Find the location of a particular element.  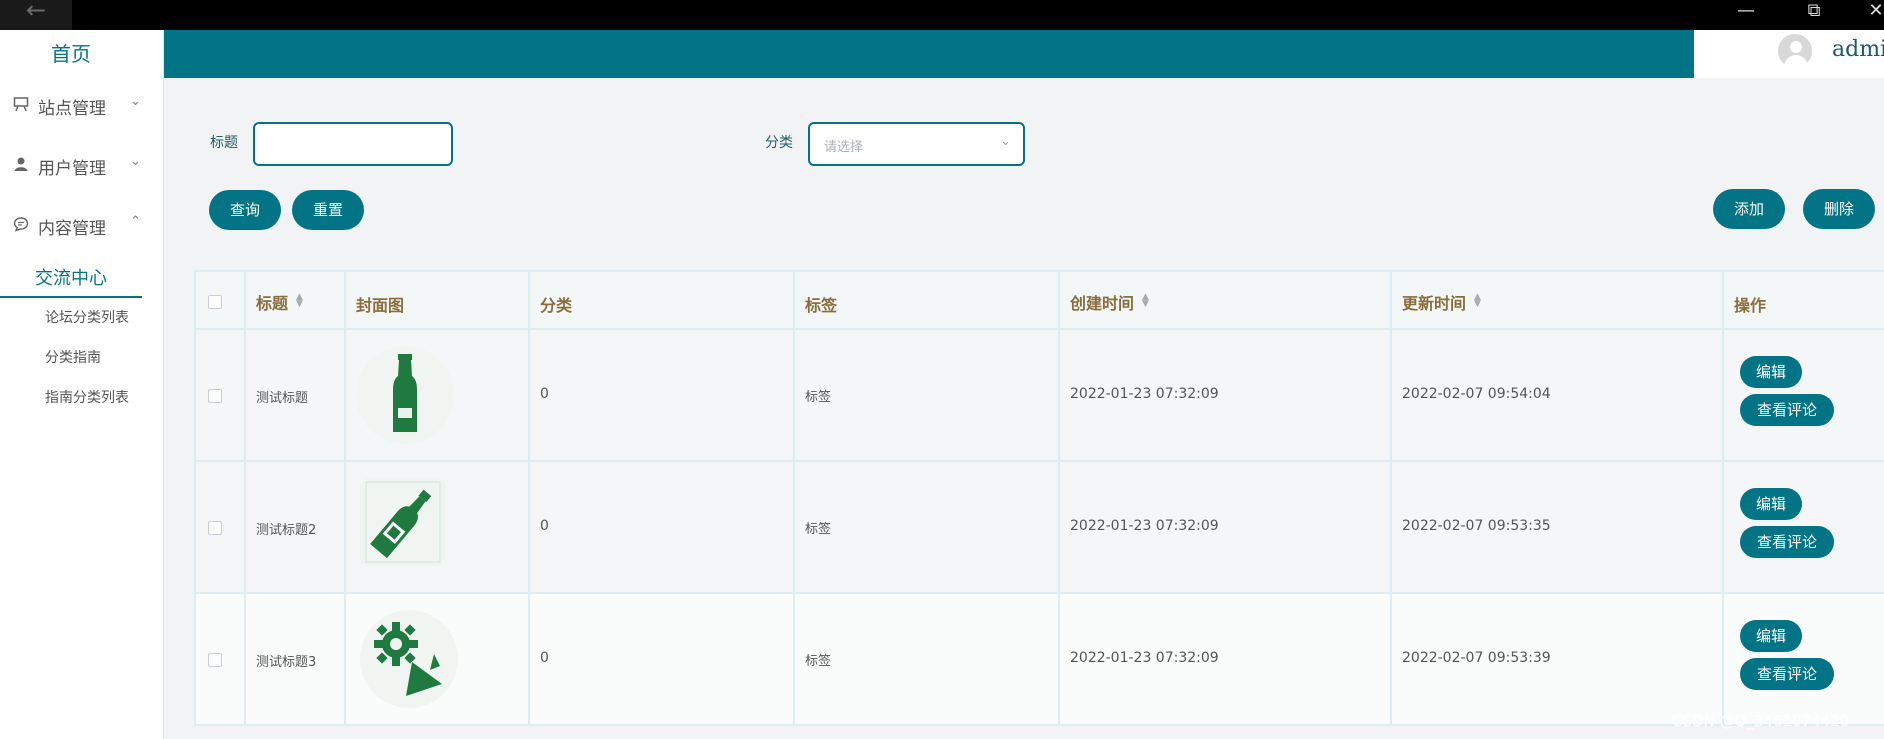

header-label: 封面图 is located at coordinates (380, 305).